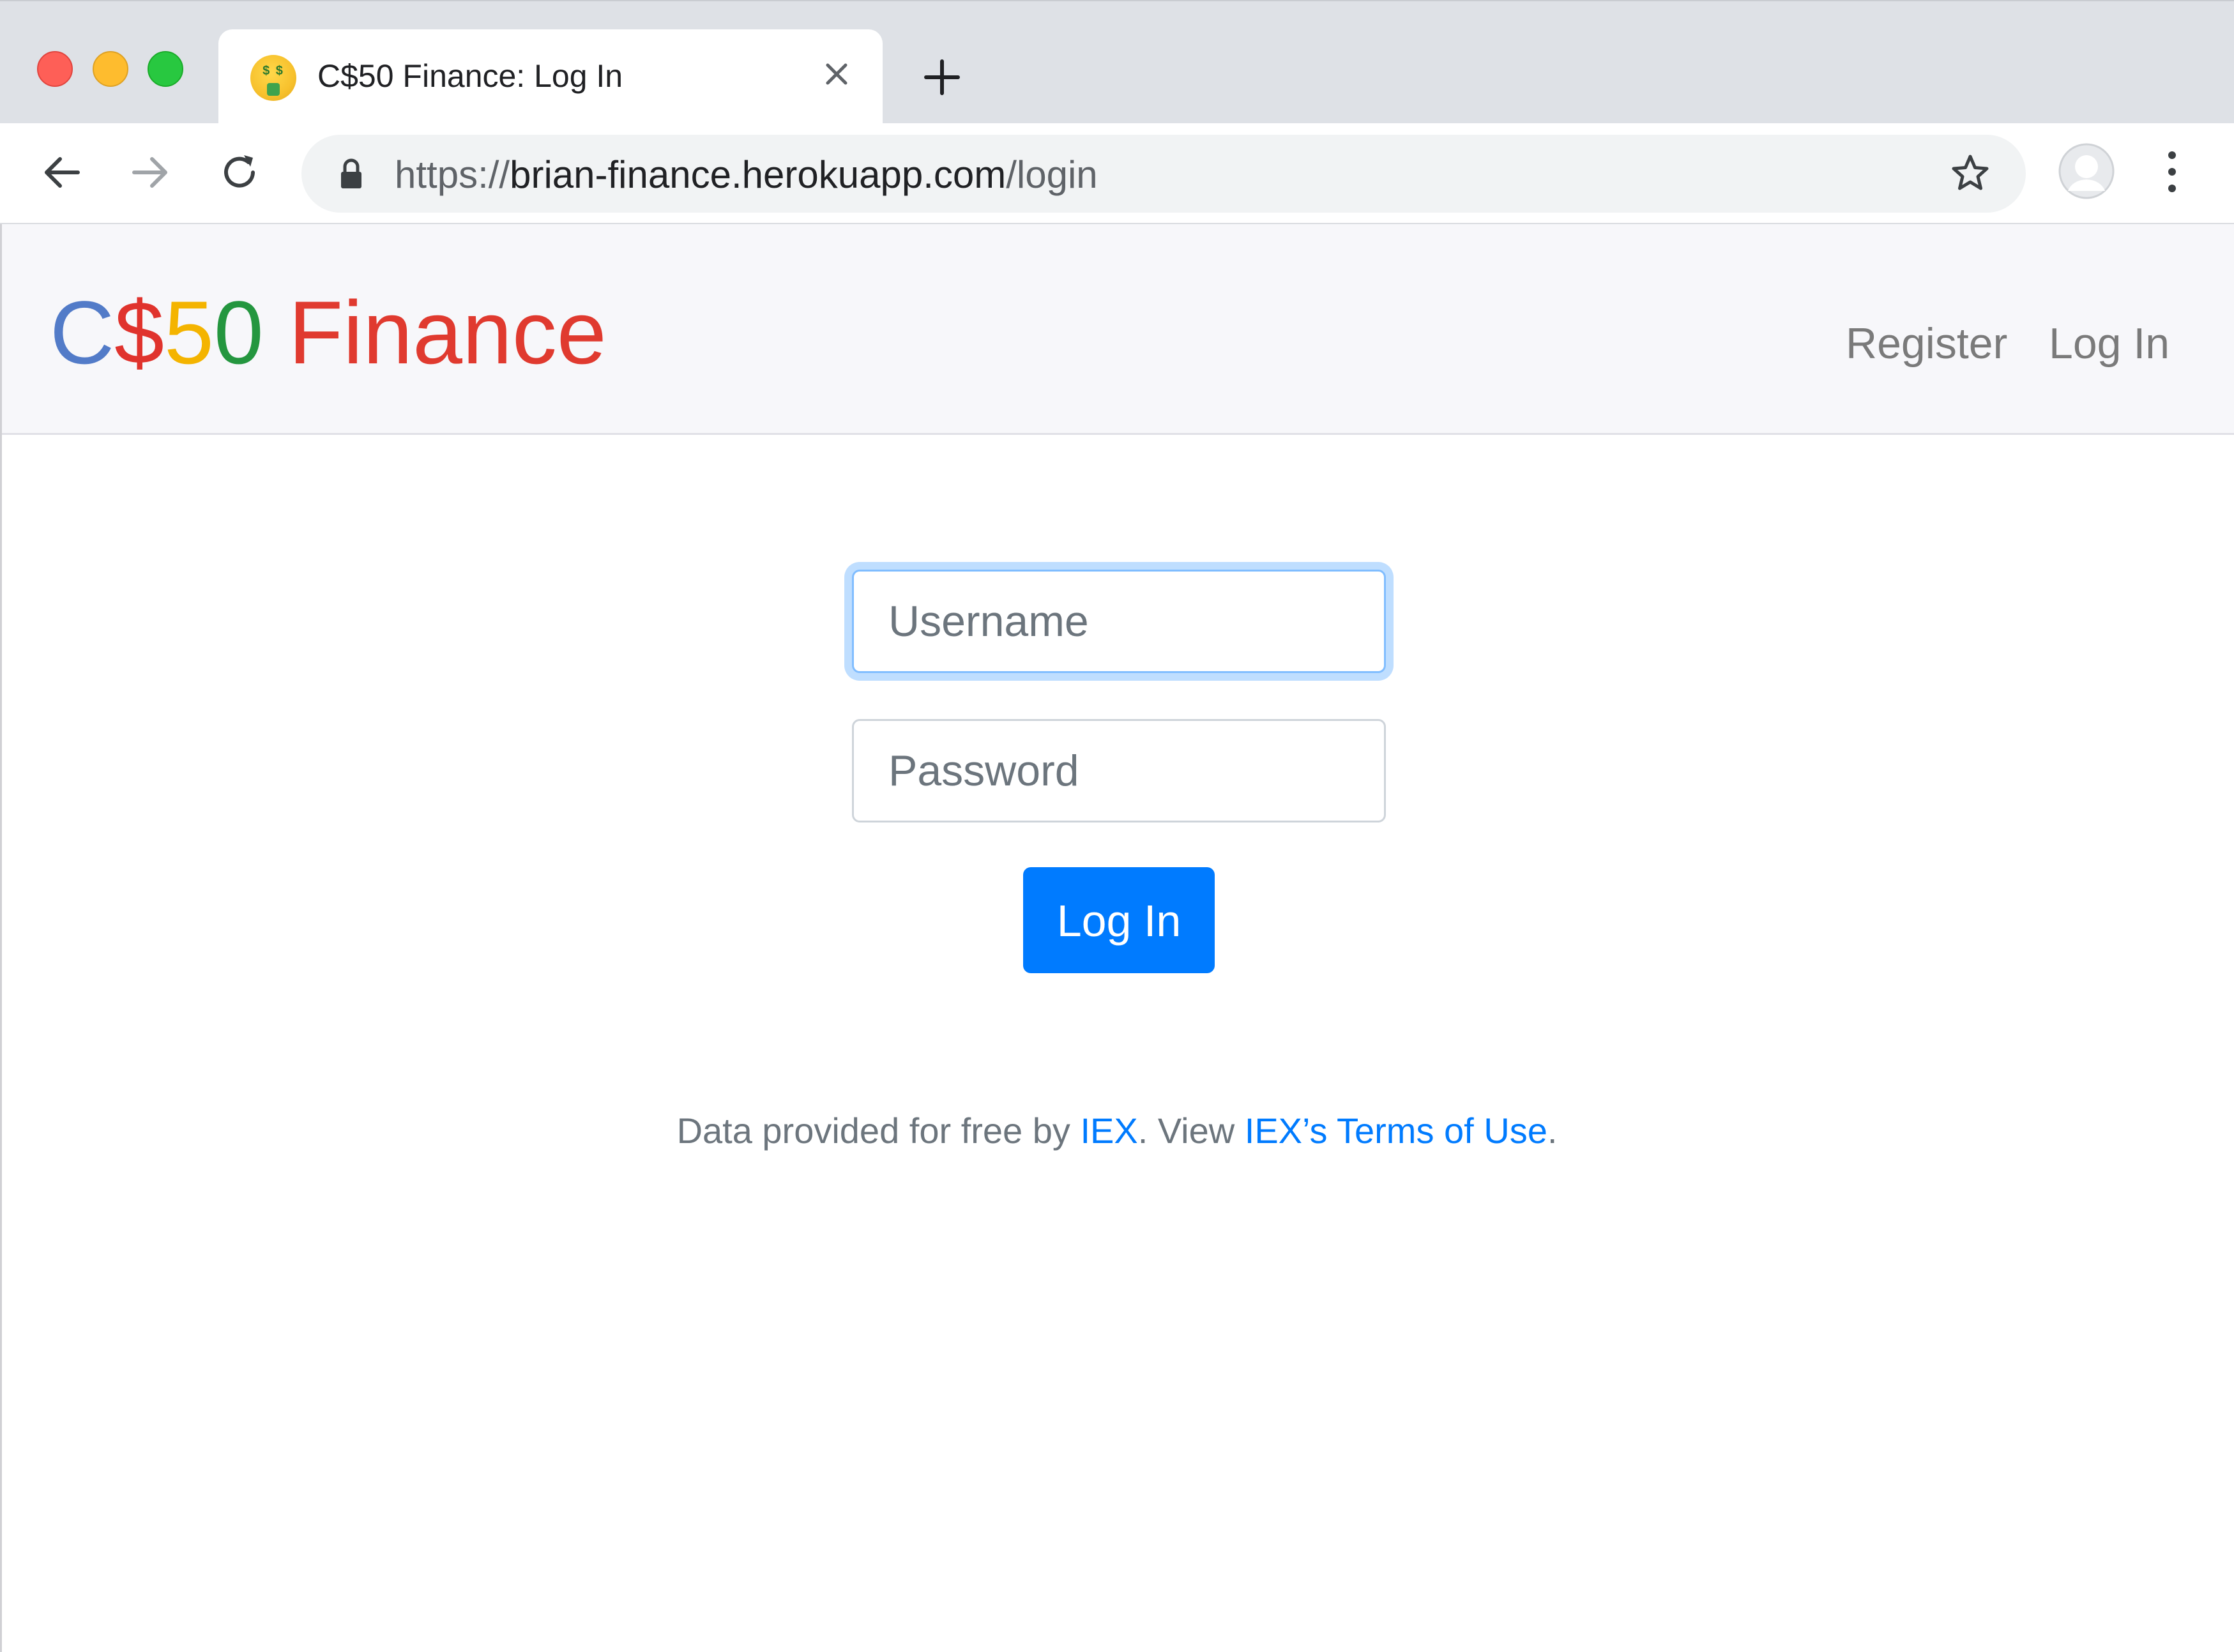 The image size is (2234, 1652). Describe the element at coordinates (165, 69) in the screenshot. I see `maximize-window-button` at that location.